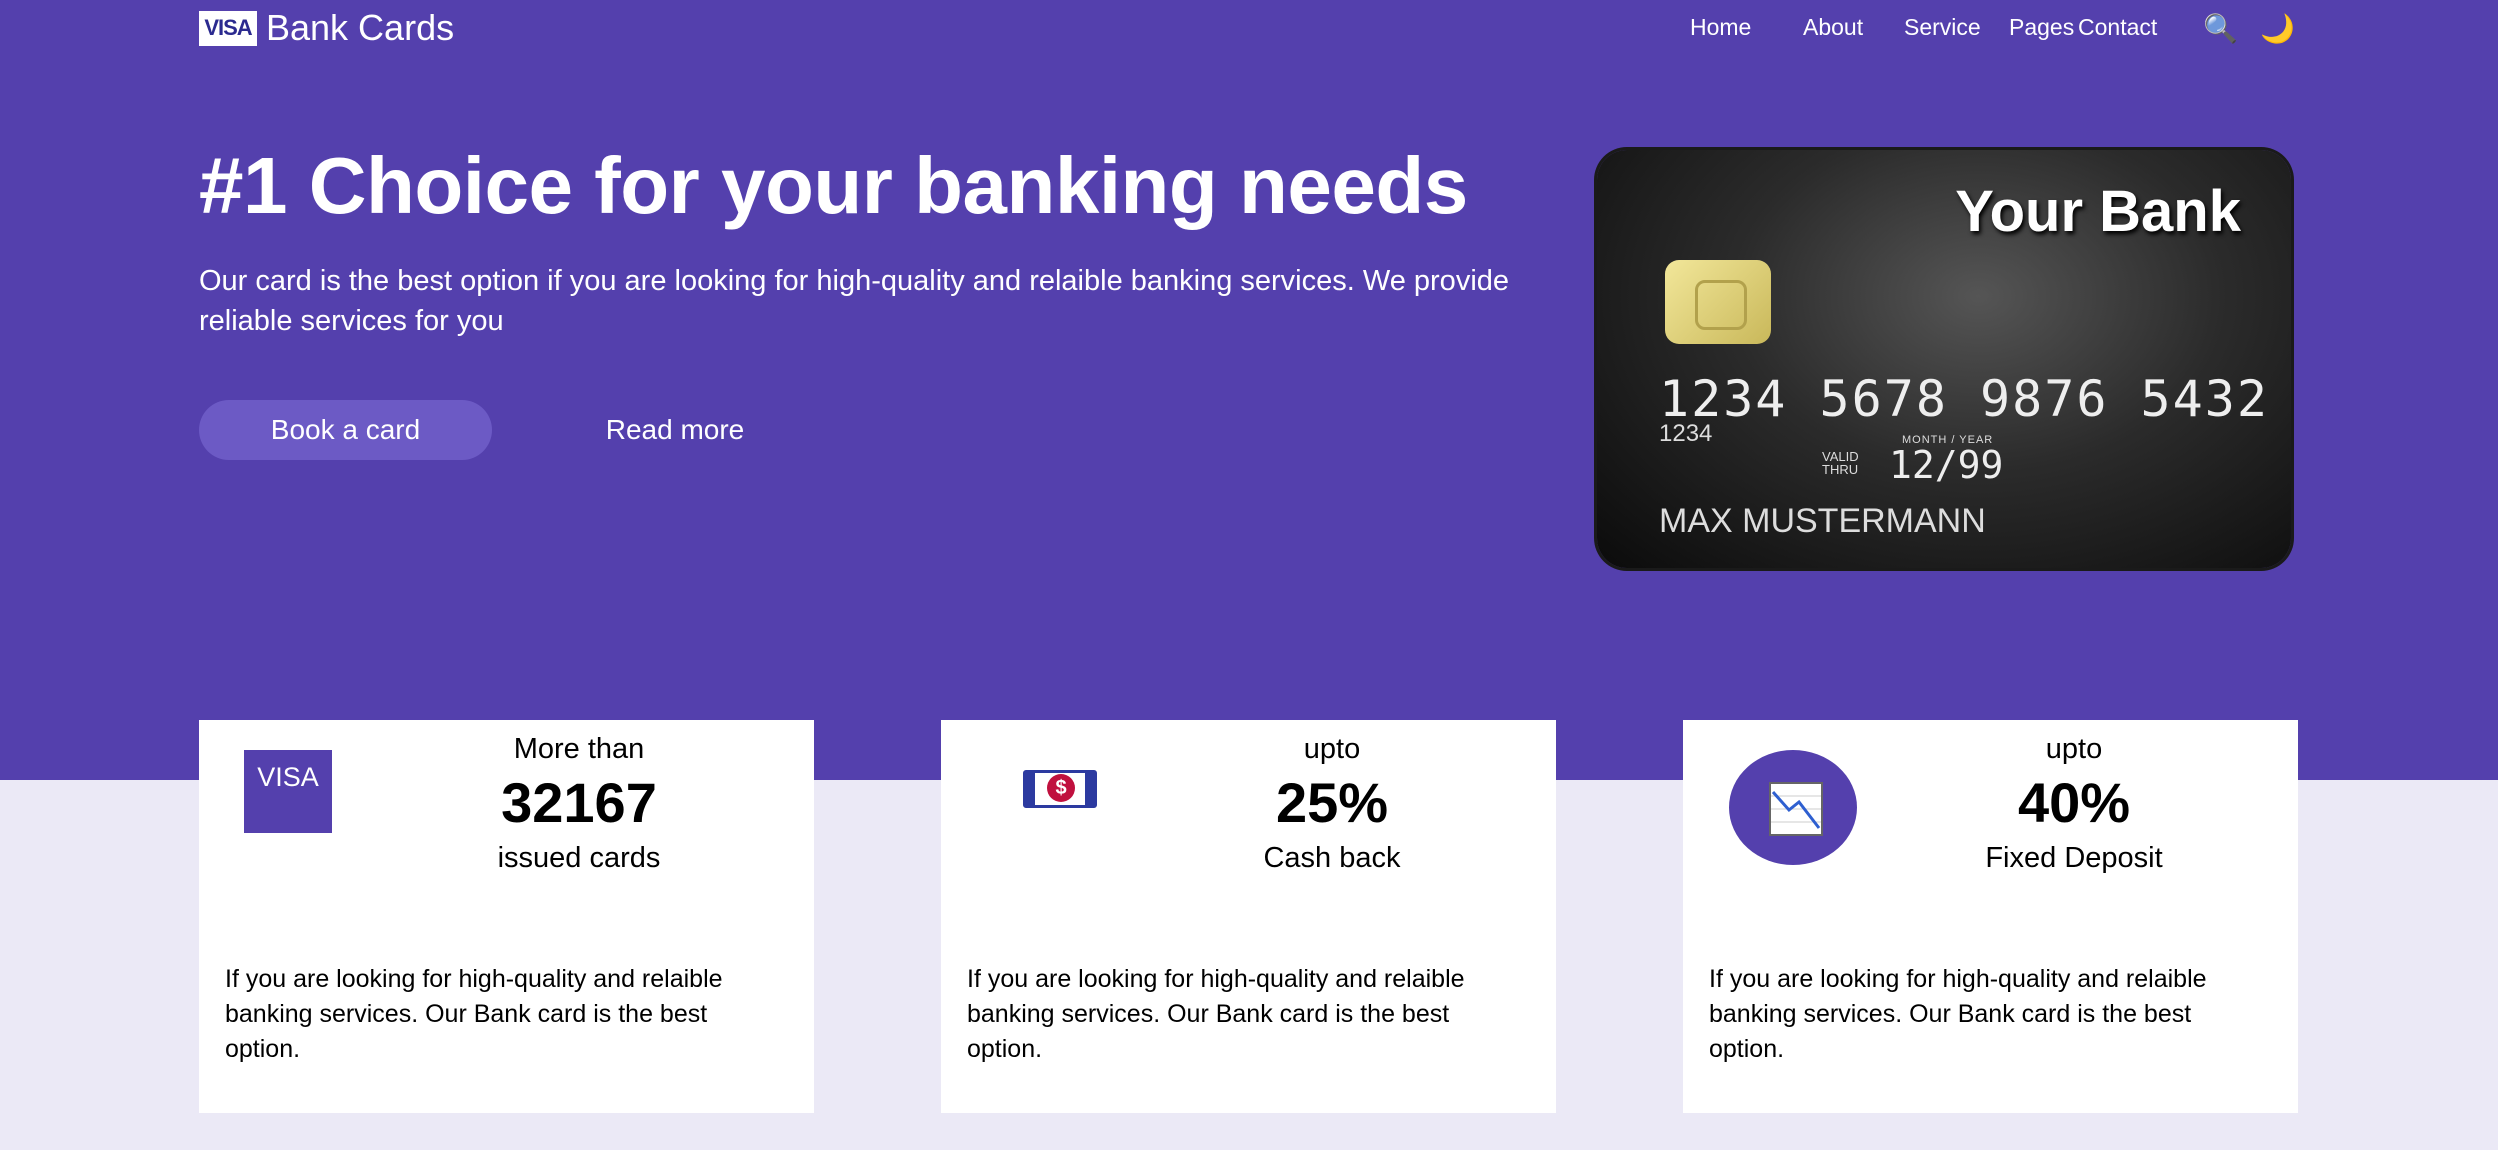 This screenshot has height=1150, width=2498. Describe the element at coordinates (1942, 27) in the screenshot. I see `nav-service: Service` at that location.